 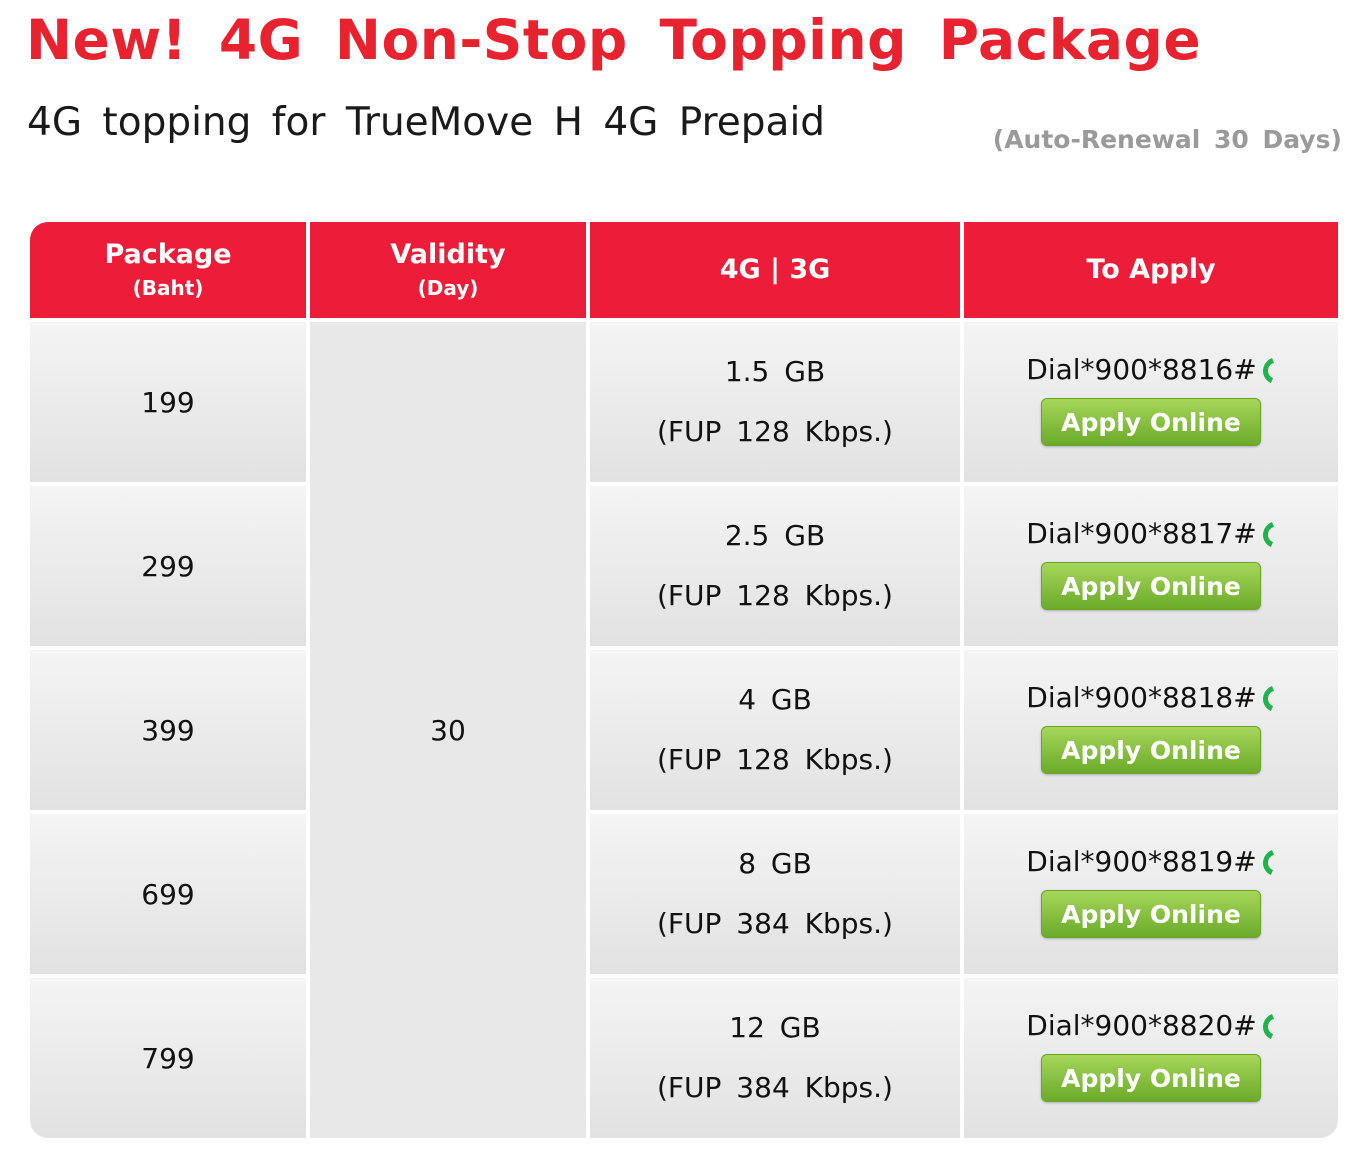 I want to click on data-allowance-cell: 12 GB (FUP 384 Kbps.), so click(x=775, y=1058).